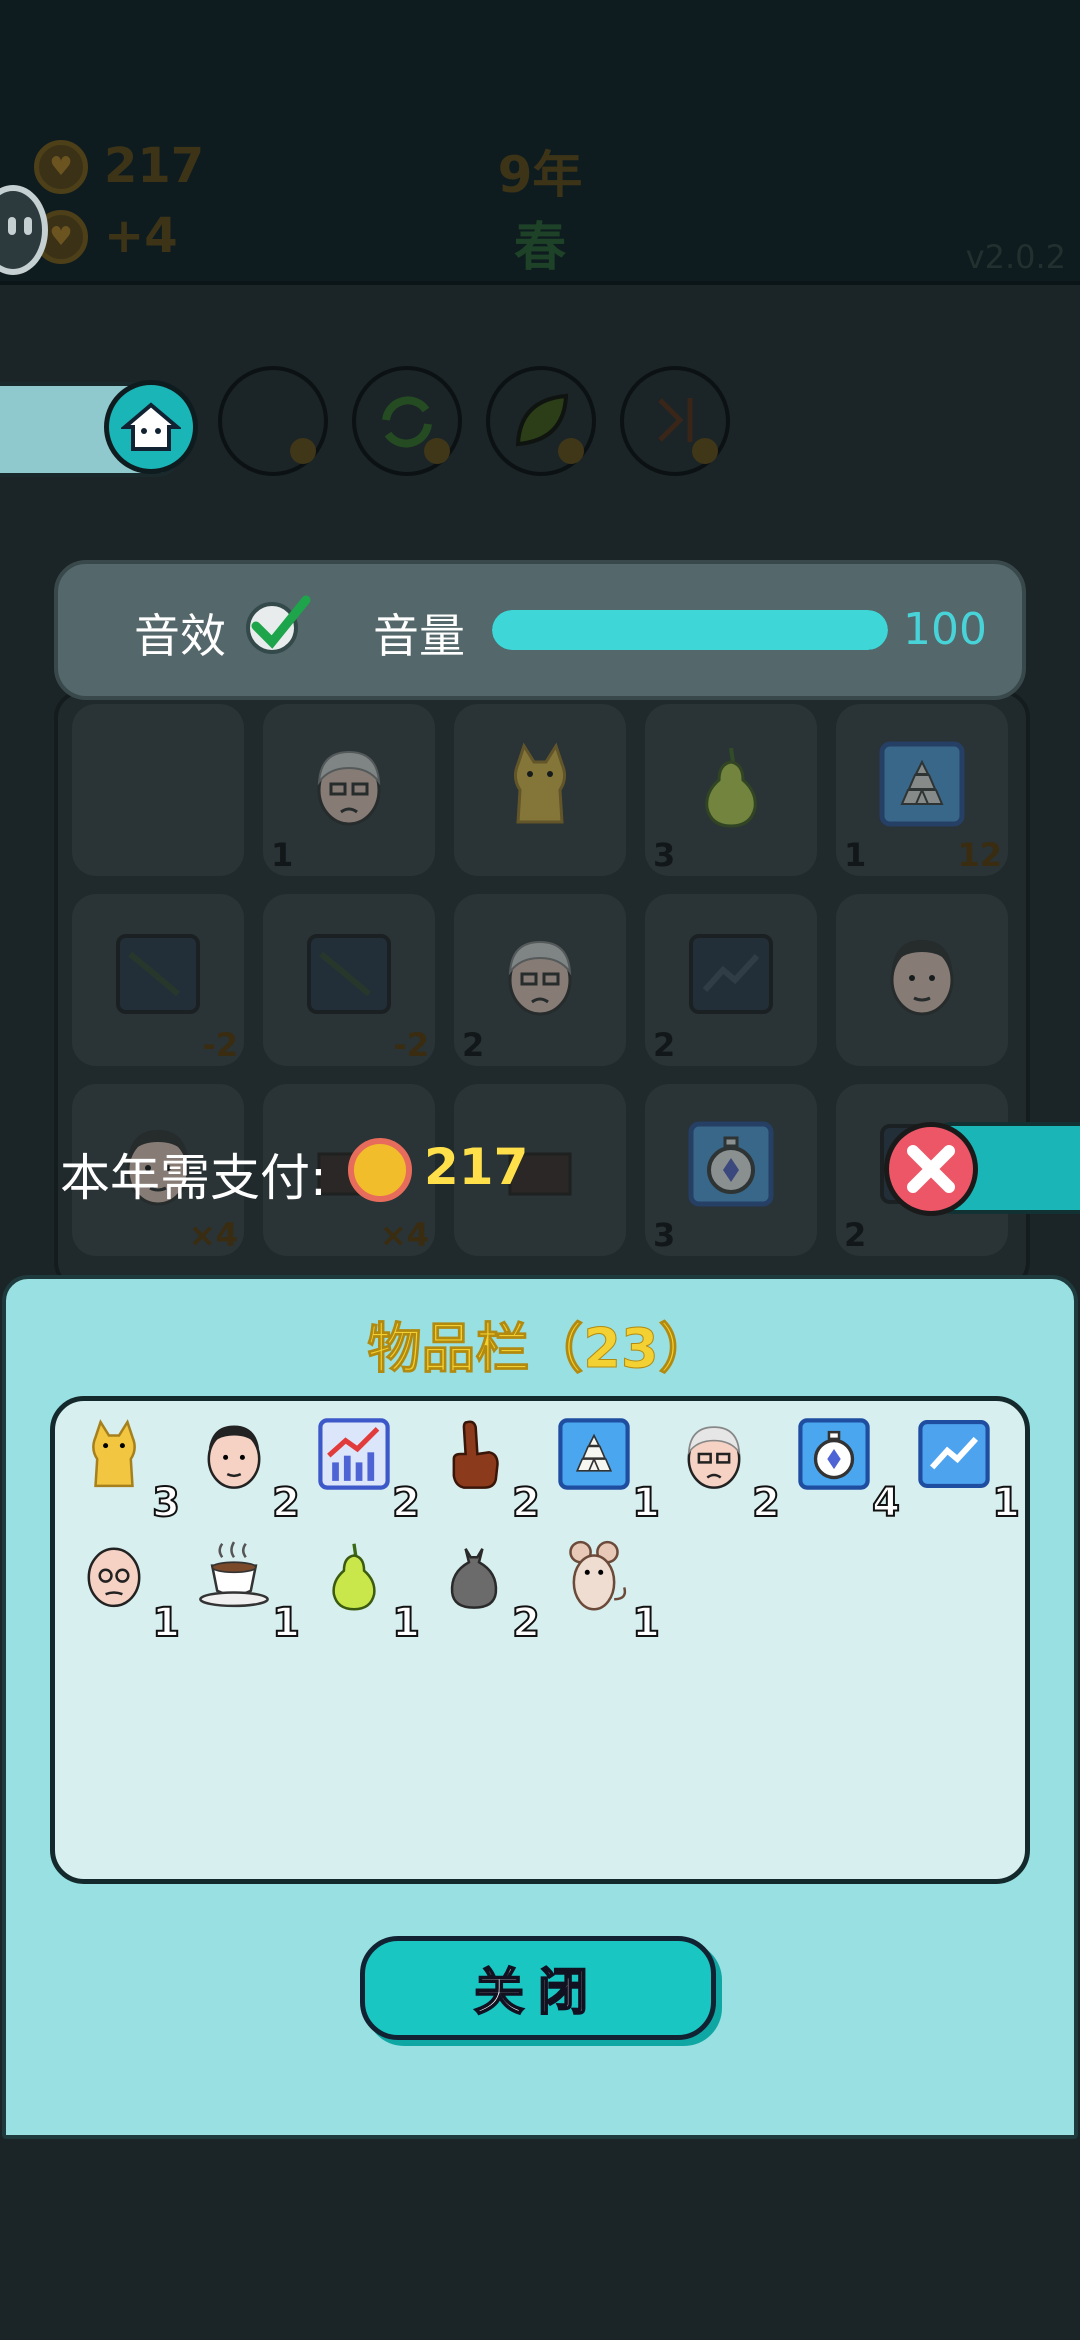  Describe the element at coordinates (193, 1178) in the screenshot. I see `payment-label: 本年需支付:` at that location.